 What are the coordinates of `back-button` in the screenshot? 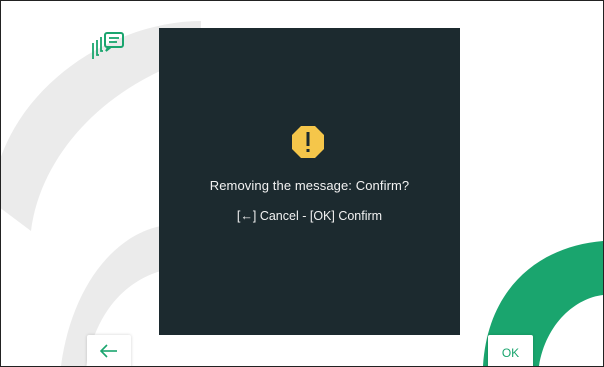 It's located at (109, 350).